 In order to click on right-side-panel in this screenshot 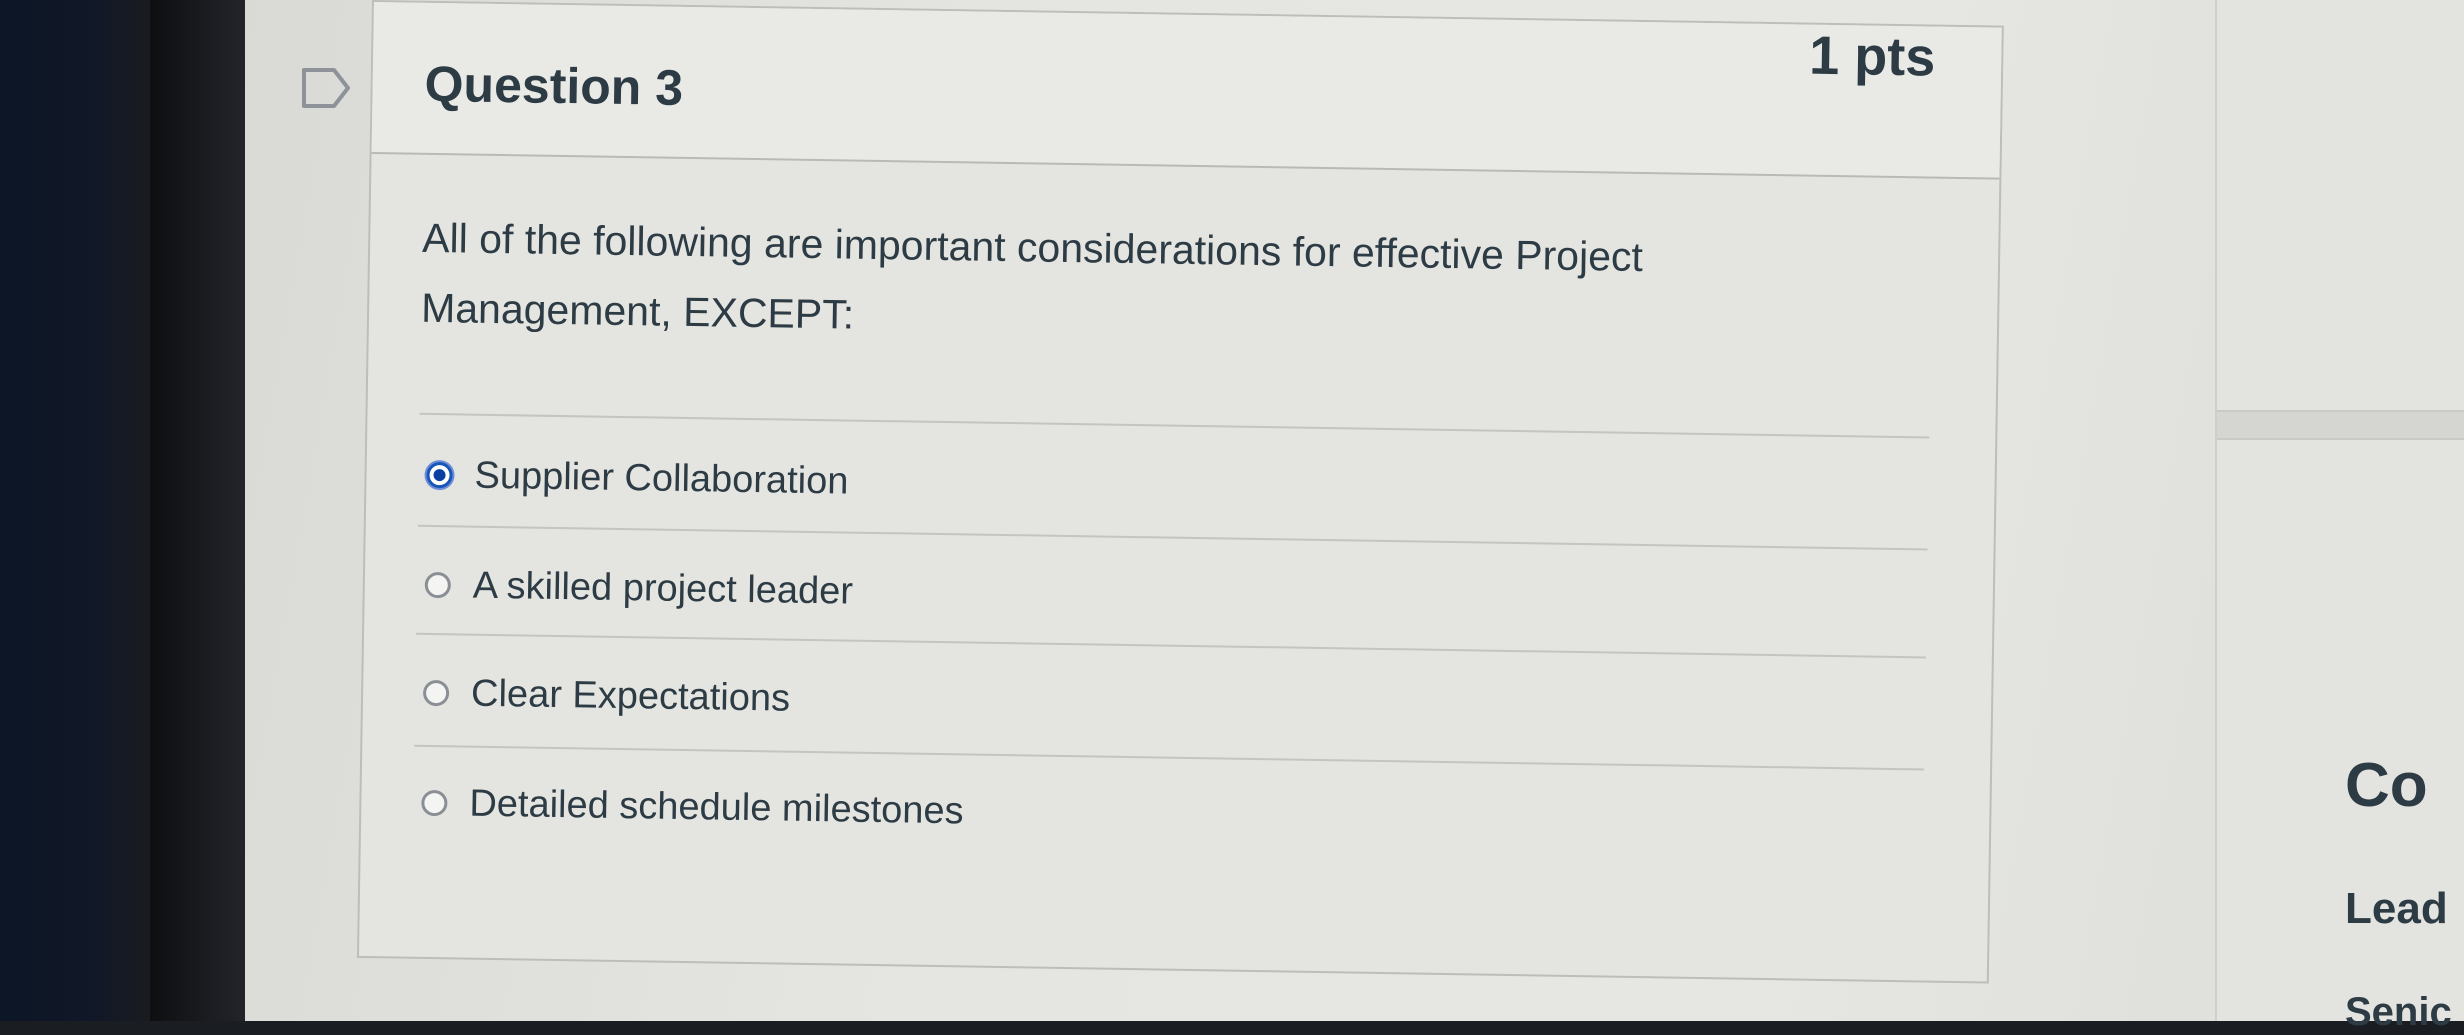, I will do `click(2339, 510)`.